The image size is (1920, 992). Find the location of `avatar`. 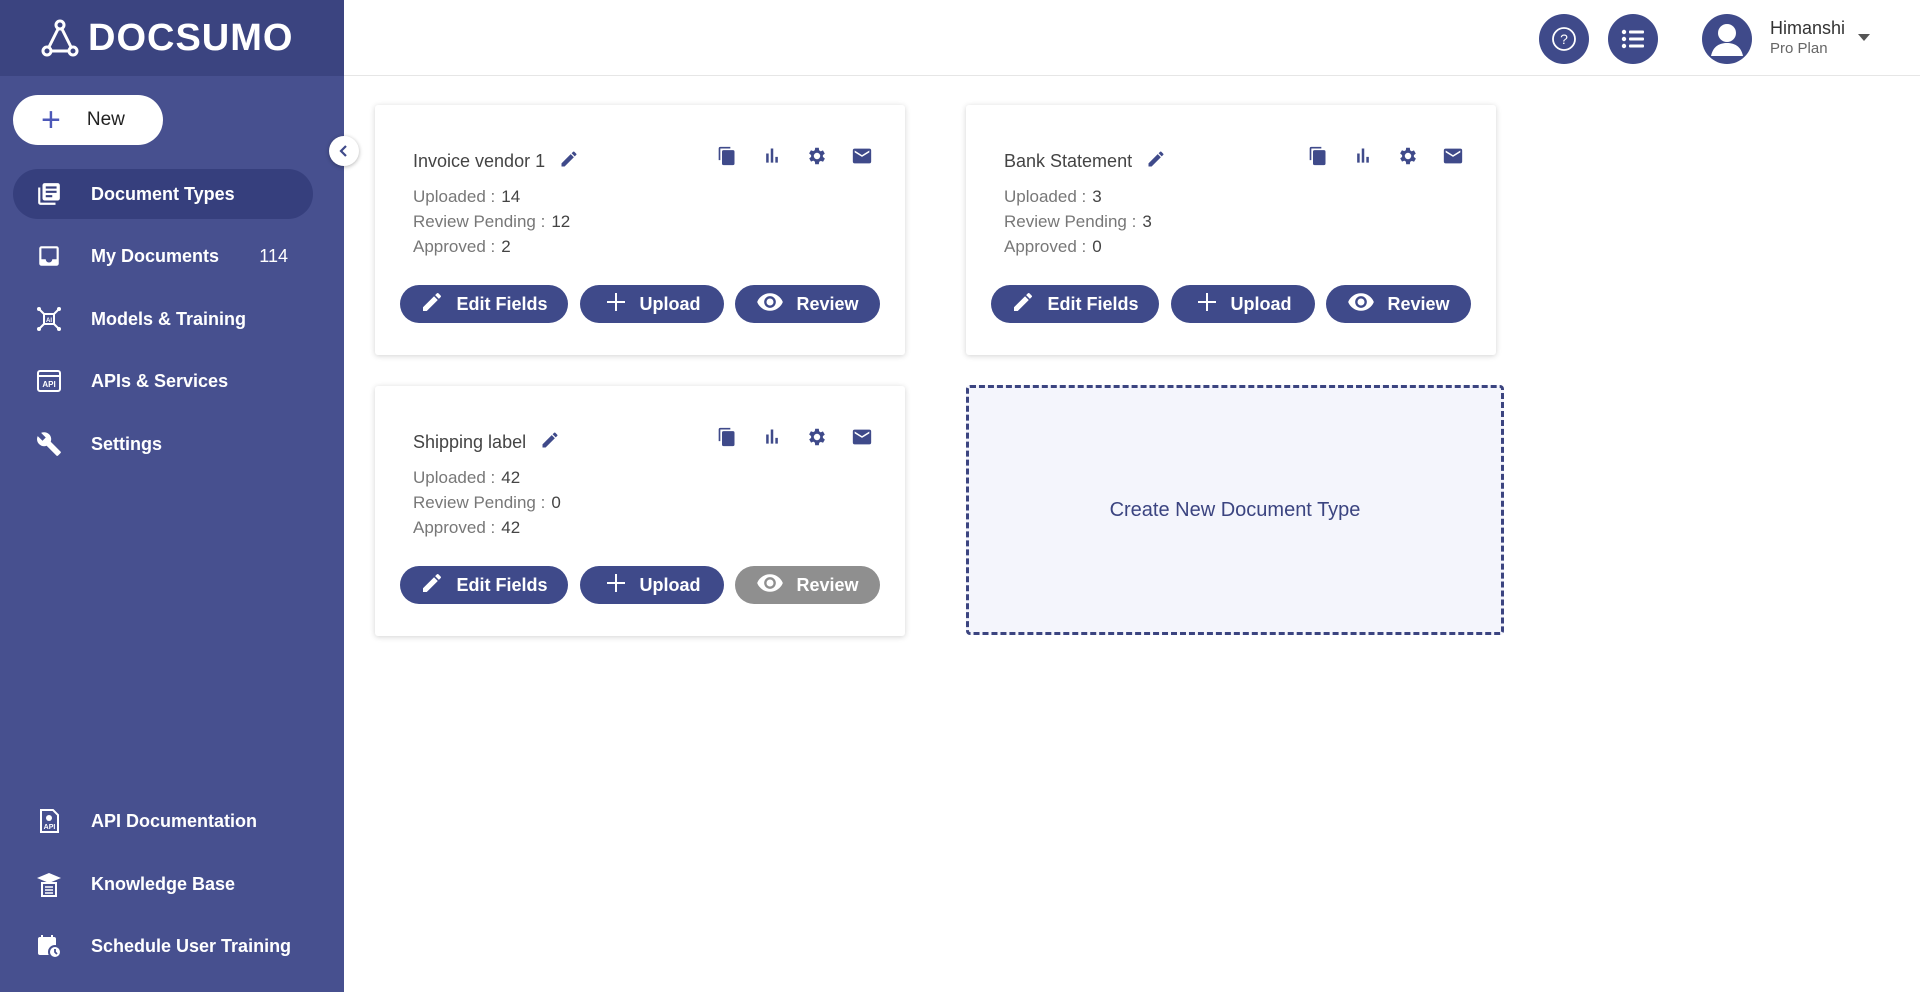

avatar is located at coordinates (1727, 39).